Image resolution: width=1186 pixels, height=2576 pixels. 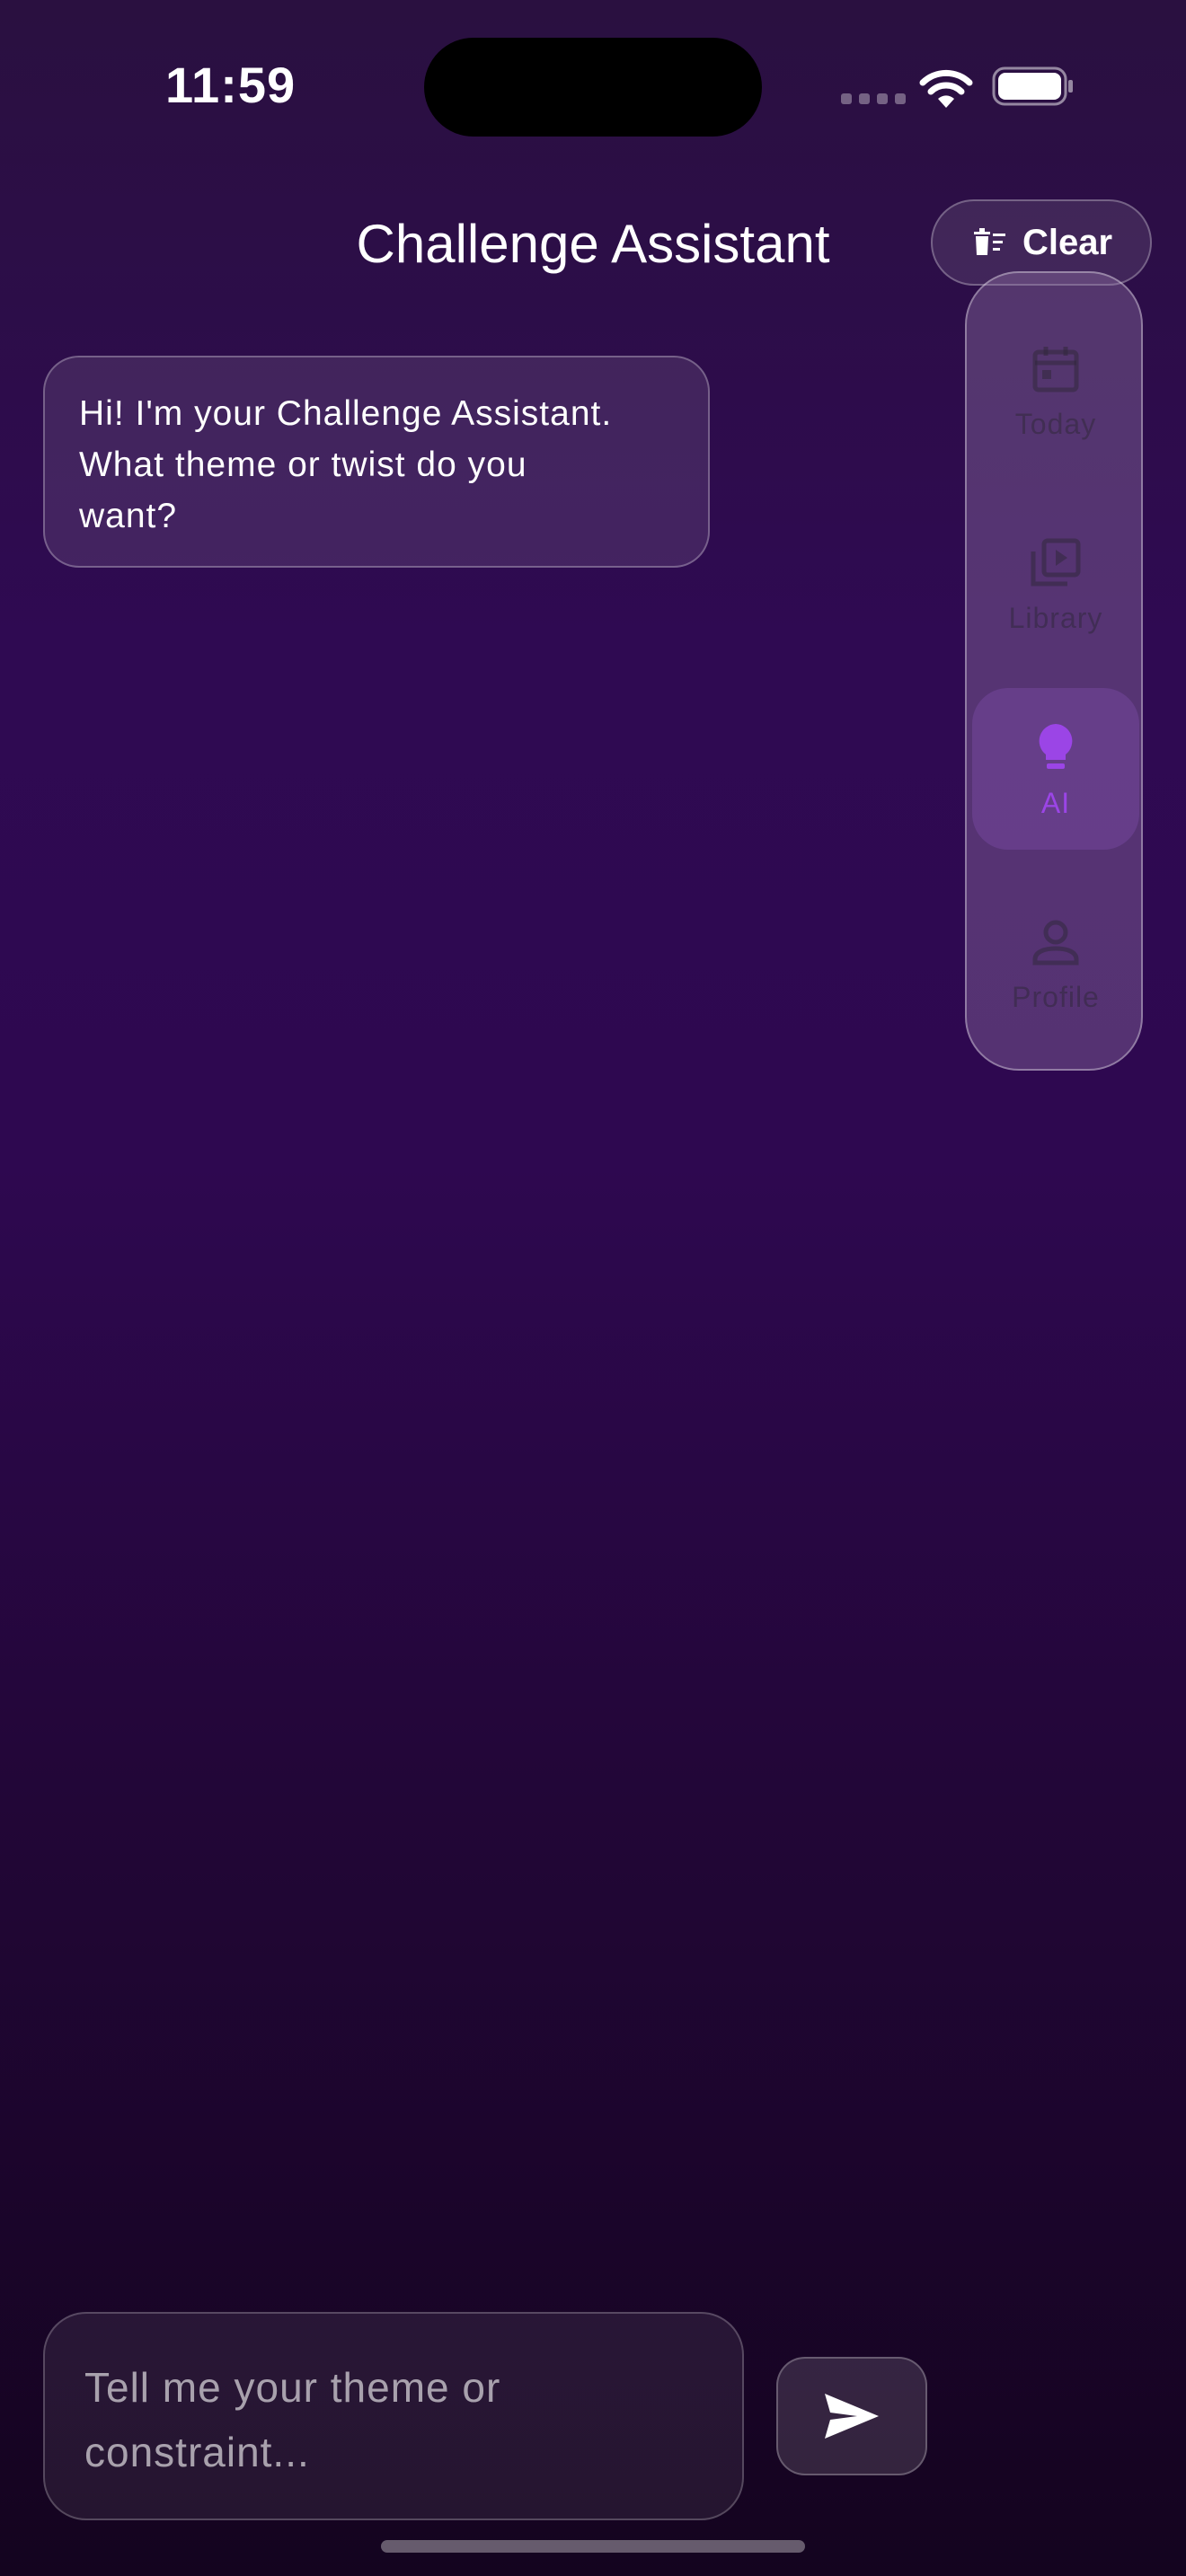 I want to click on nav-label-profile: Profile, so click(x=1056, y=996).